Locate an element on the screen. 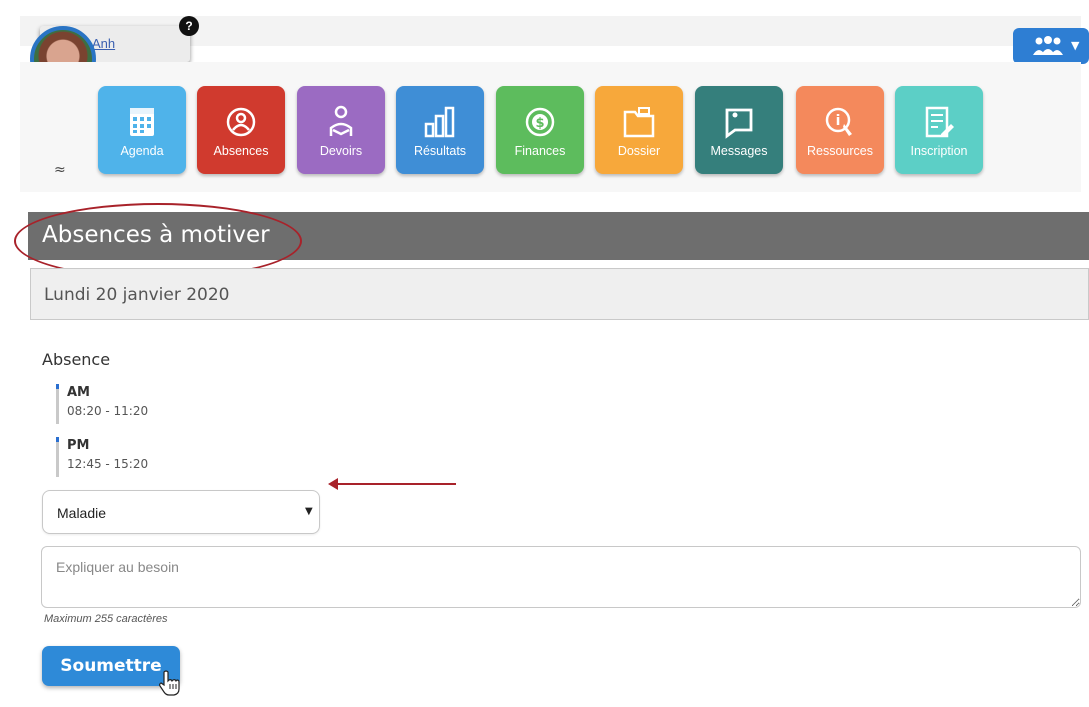 Image resolution: width=1089 pixels, height=707 pixels. tile-resultats: Résultats is located at coordinates (440, 130).